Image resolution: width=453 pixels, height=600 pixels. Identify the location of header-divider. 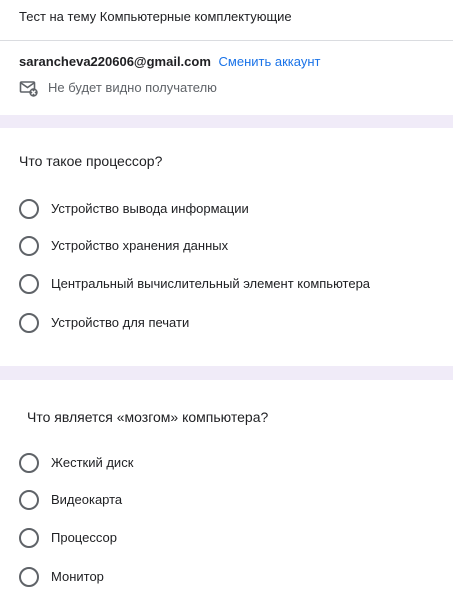
(226, 40).